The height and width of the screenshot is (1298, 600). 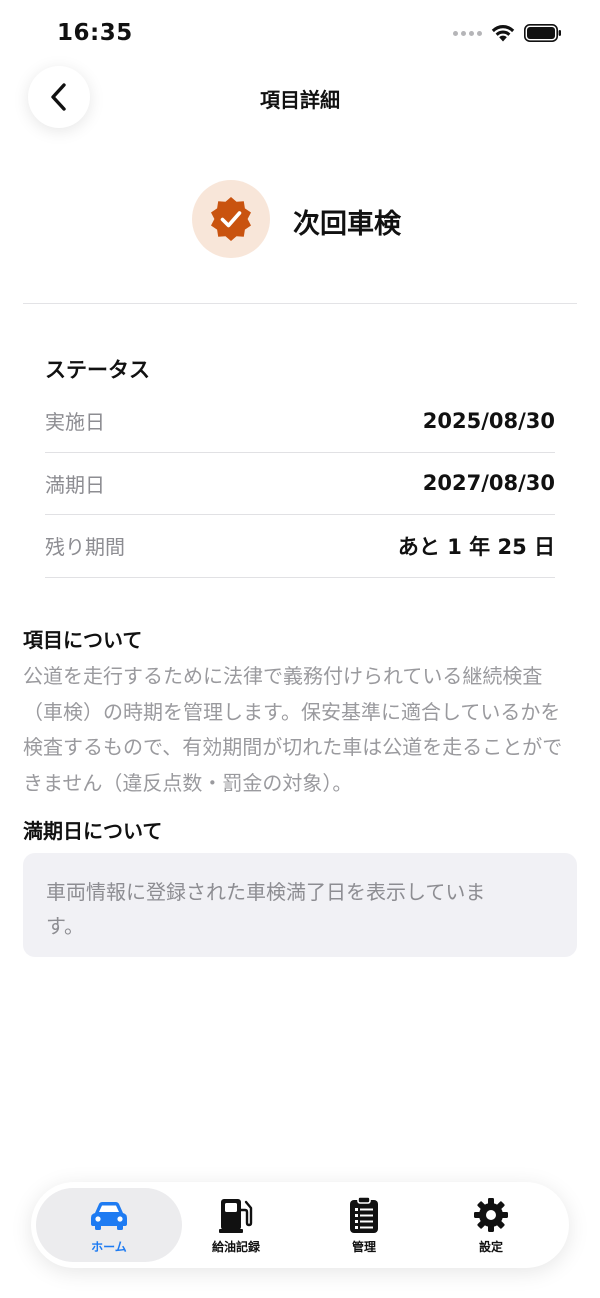 What do you see at coordinates (93, 831) in the screenshot?
I see `expiry-heading: 満期日について` at bounding box center [93, 831].